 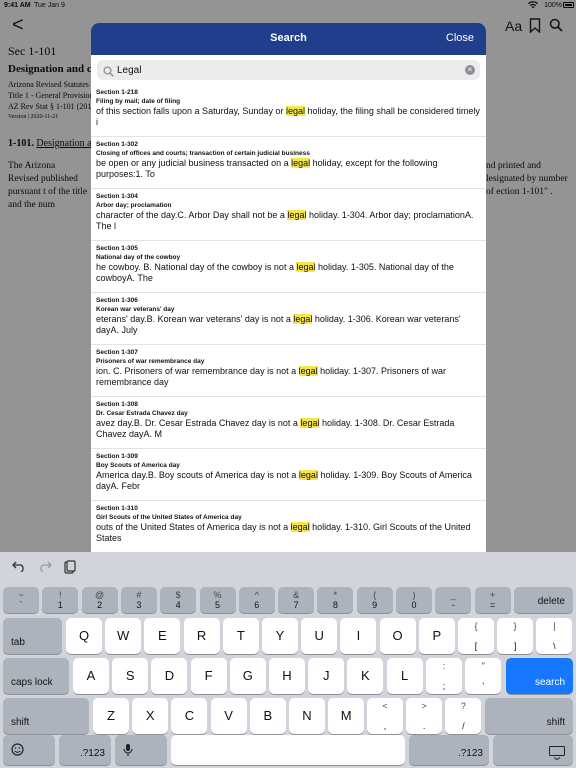 I want to click on number-key: & 7, so click(x=296, y=600).